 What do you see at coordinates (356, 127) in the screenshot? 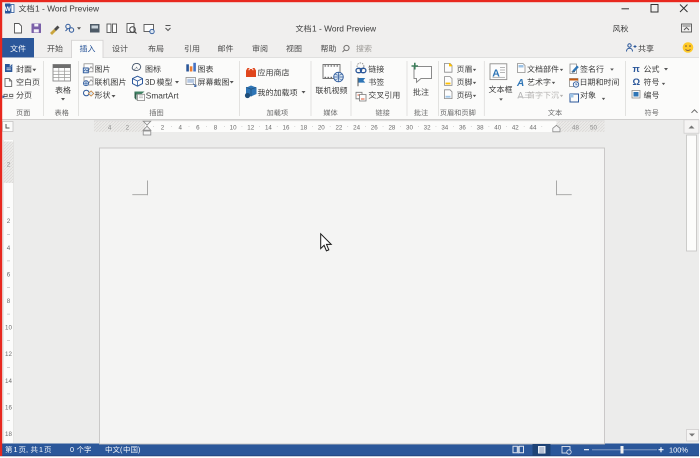
I see `svg-text: 24` at bounding box center [356, 127].